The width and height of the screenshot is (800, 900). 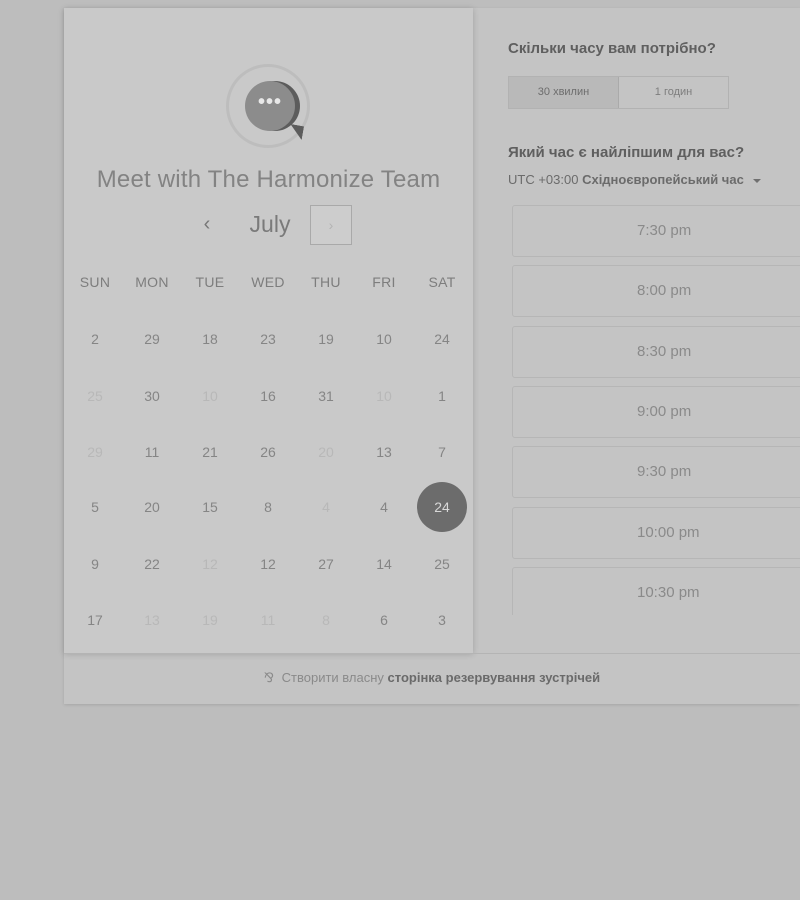 I want to click on calendar-day: 24, so click(x=442, y=339).